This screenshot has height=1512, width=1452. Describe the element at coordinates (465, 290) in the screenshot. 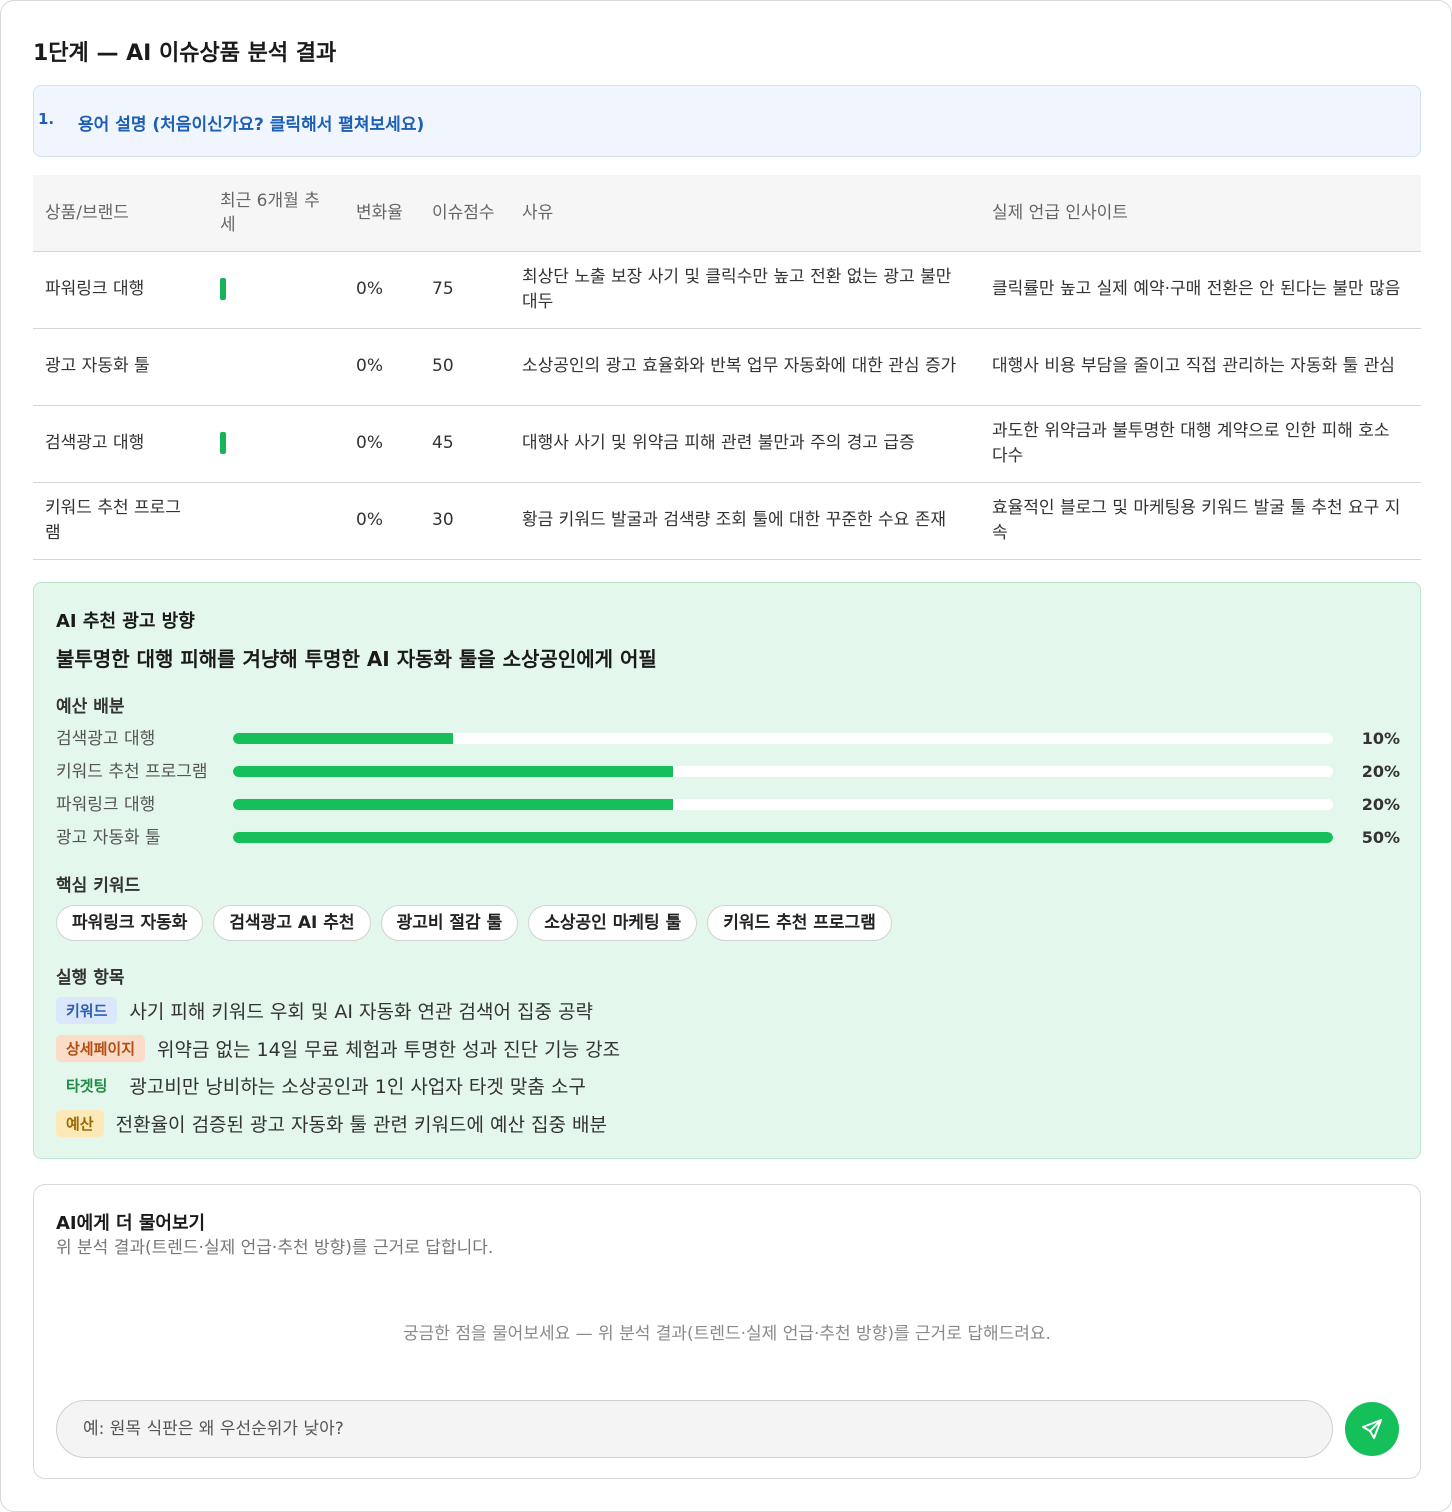

I see `cell-score: 75` at that location.